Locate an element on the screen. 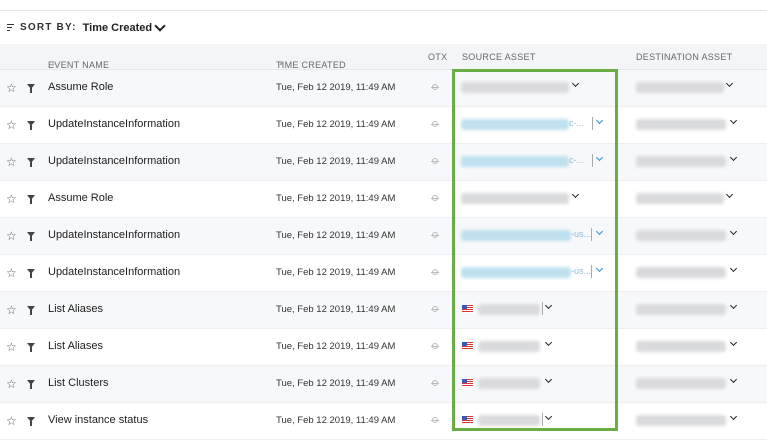 Image resolution: width=767 pixels, height=440 pixels. event-name: List Clusters is located at coordinates (78, 383).